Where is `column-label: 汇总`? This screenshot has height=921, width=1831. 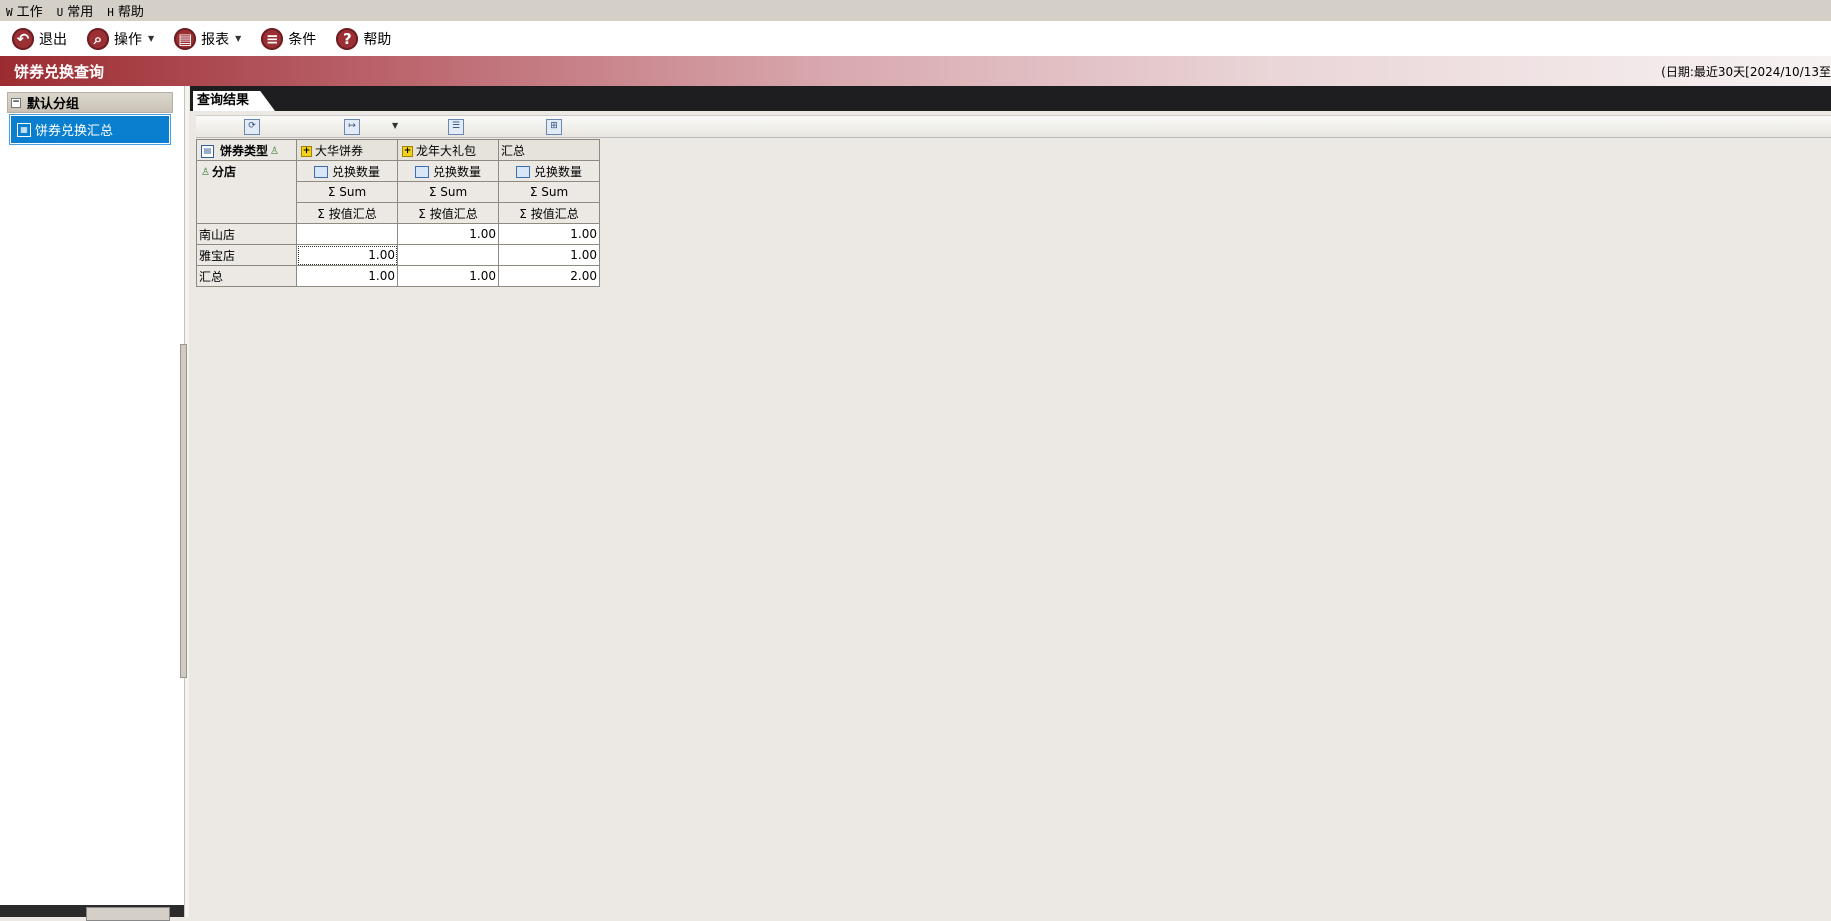
column-label: 汇总 is located at coordinates (513, 150).